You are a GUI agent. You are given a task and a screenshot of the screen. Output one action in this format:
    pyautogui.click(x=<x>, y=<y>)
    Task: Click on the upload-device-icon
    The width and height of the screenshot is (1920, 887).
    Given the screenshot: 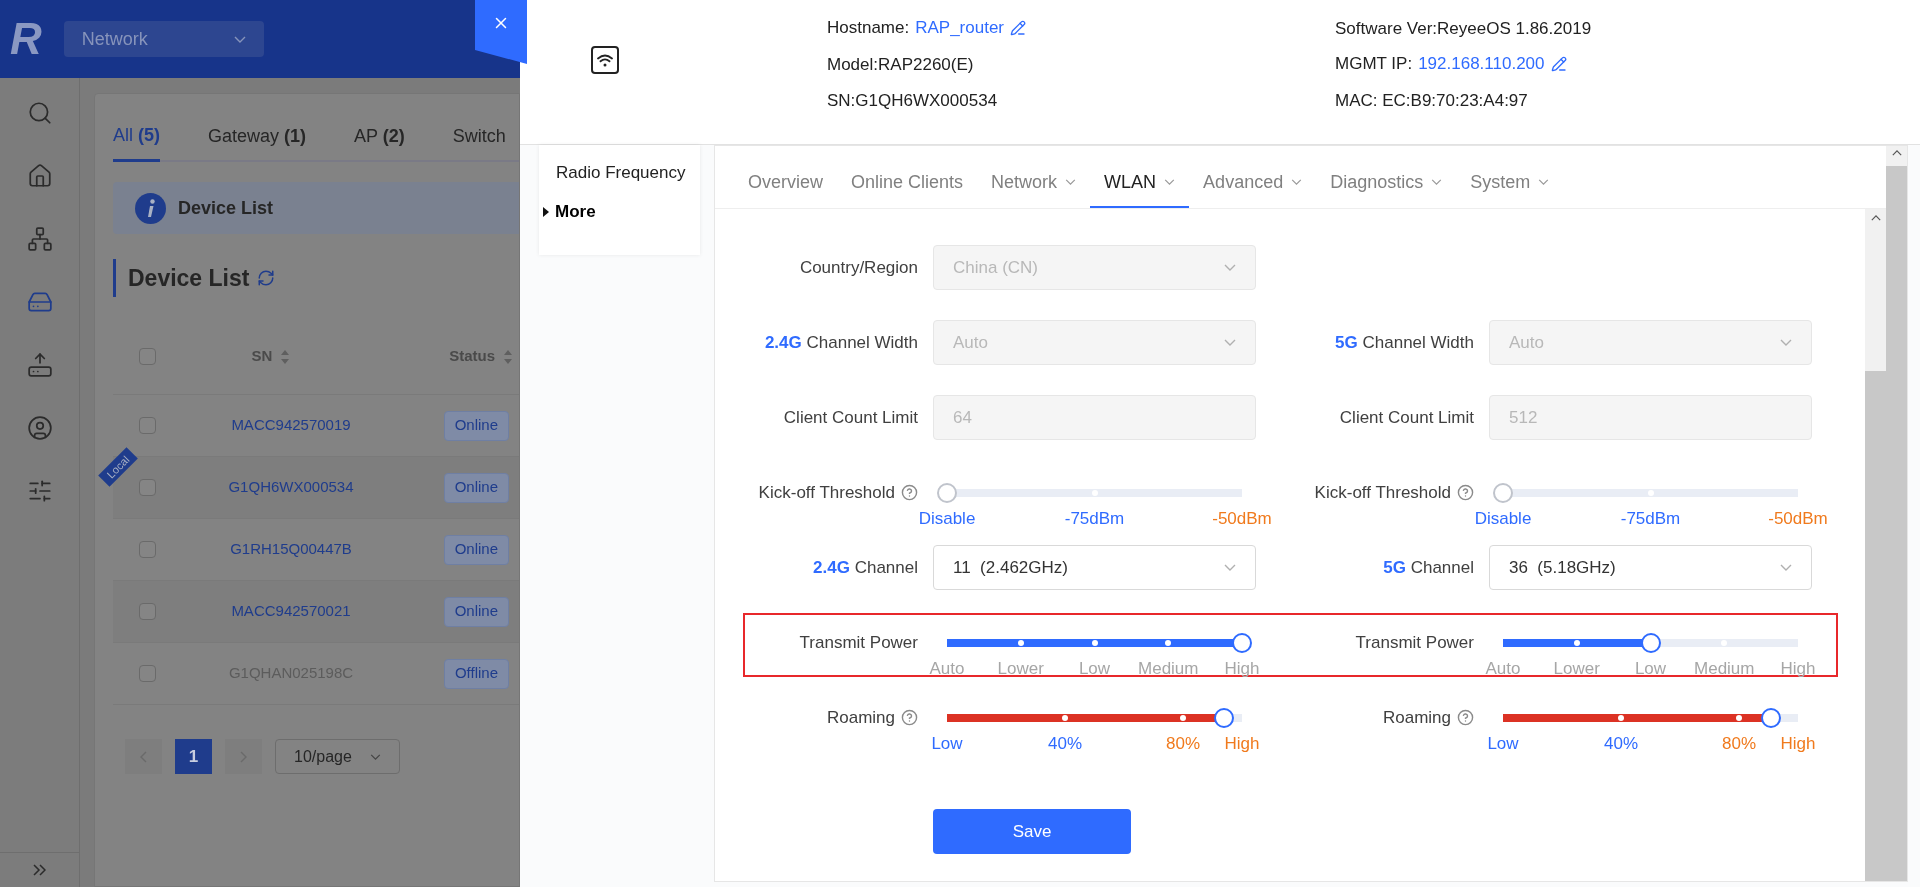 What is the action you would take?
    pyautogui.click(x=39, y=365)
    